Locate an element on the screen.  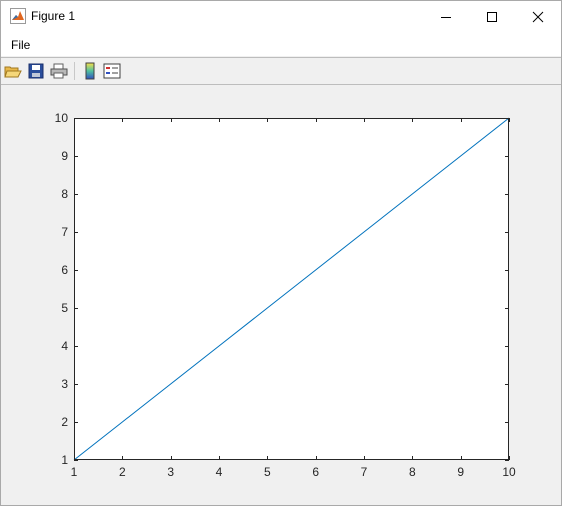
print-icon is located at coordinates (59, 71).